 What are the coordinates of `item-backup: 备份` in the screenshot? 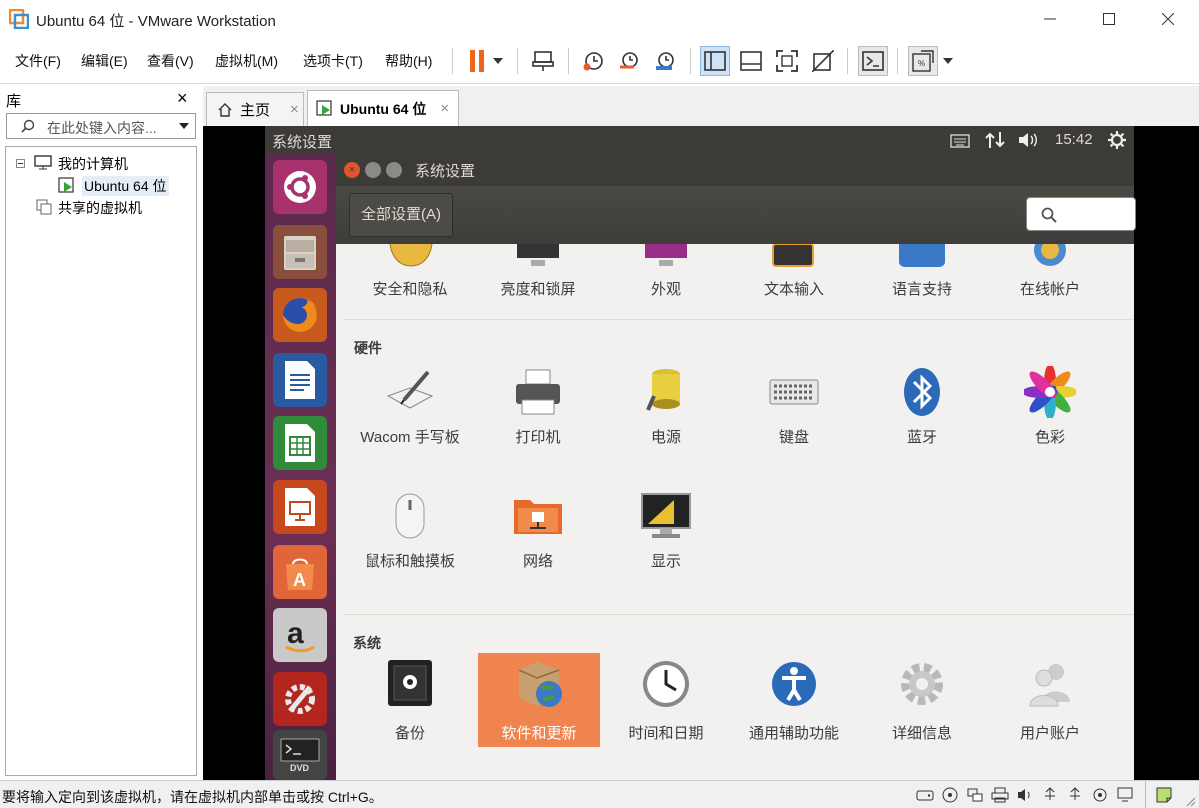 It's located at (410, 702).